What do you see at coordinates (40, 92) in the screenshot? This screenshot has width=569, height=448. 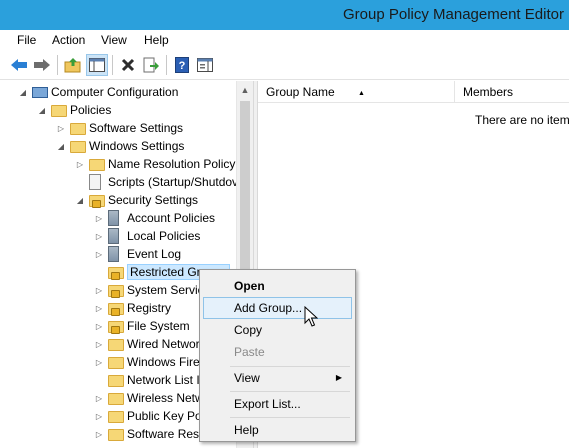 I see `computer-icon` at bounding box center [40, 92].